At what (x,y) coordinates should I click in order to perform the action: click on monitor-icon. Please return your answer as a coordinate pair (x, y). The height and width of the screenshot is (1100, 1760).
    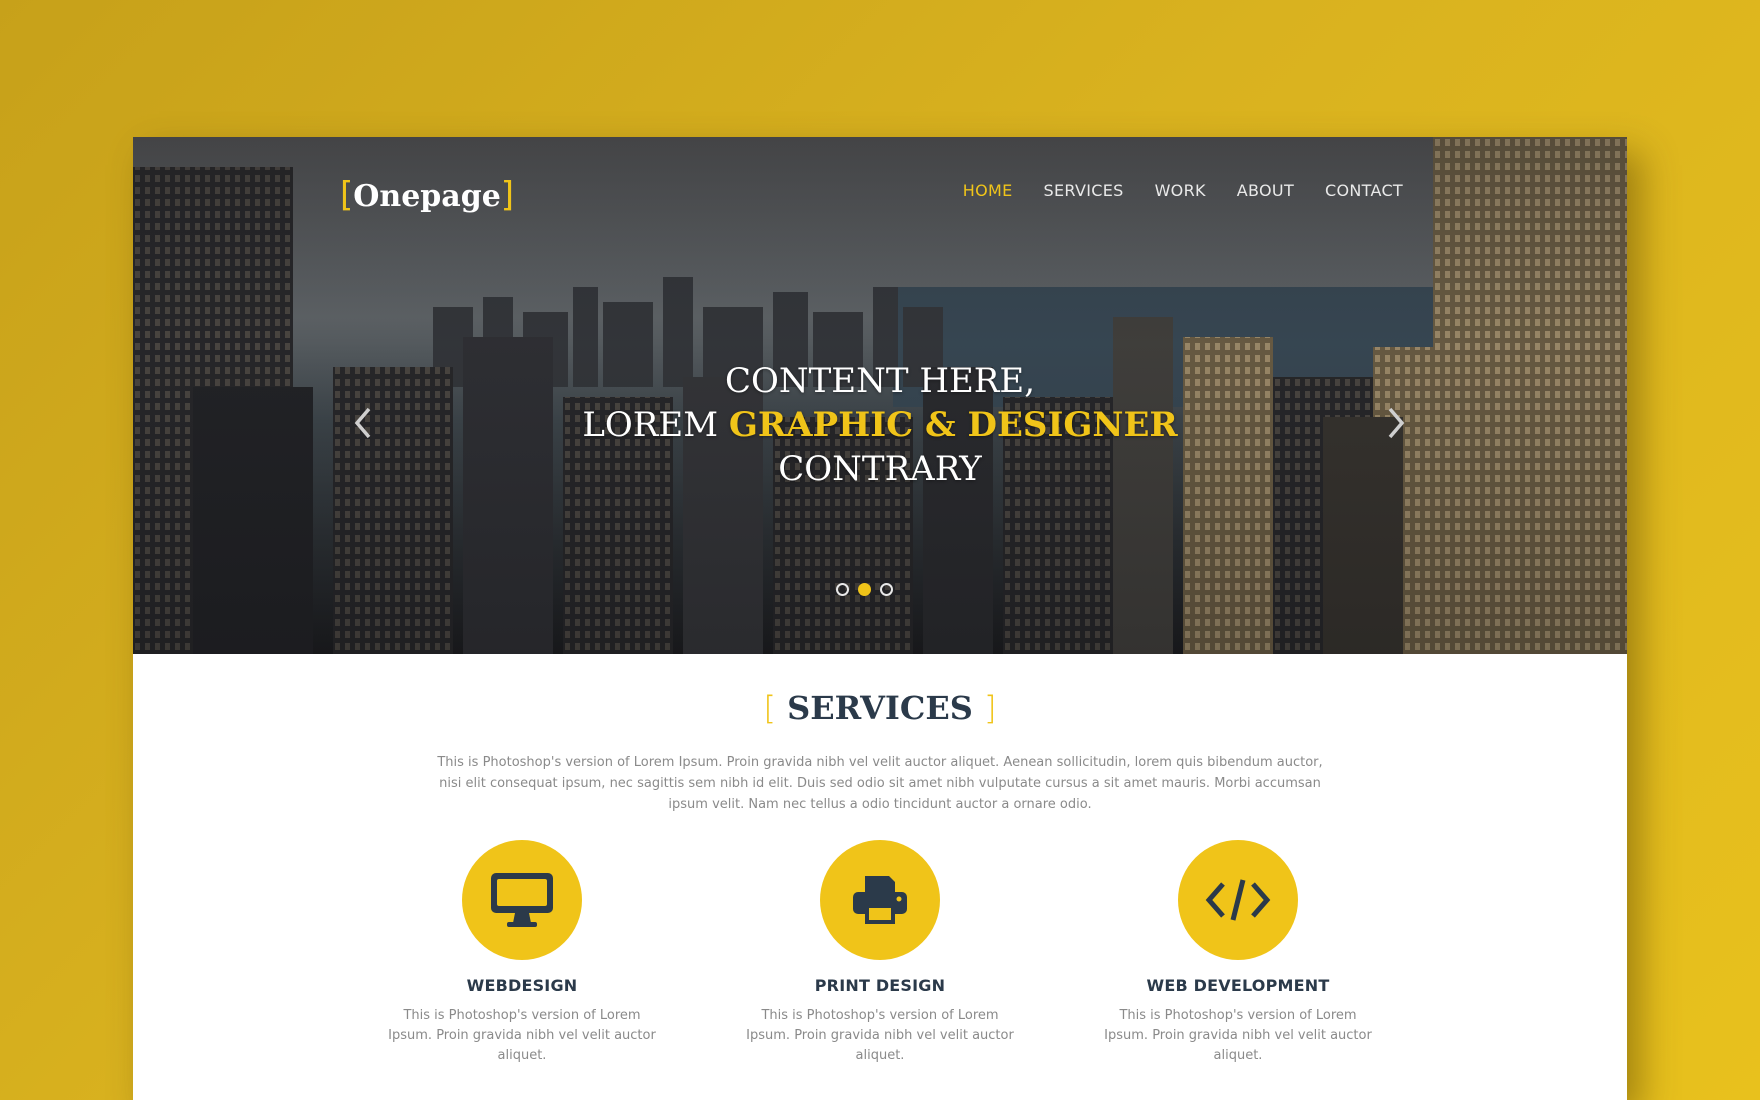
    Looking at the image, I should click on (522, 900).